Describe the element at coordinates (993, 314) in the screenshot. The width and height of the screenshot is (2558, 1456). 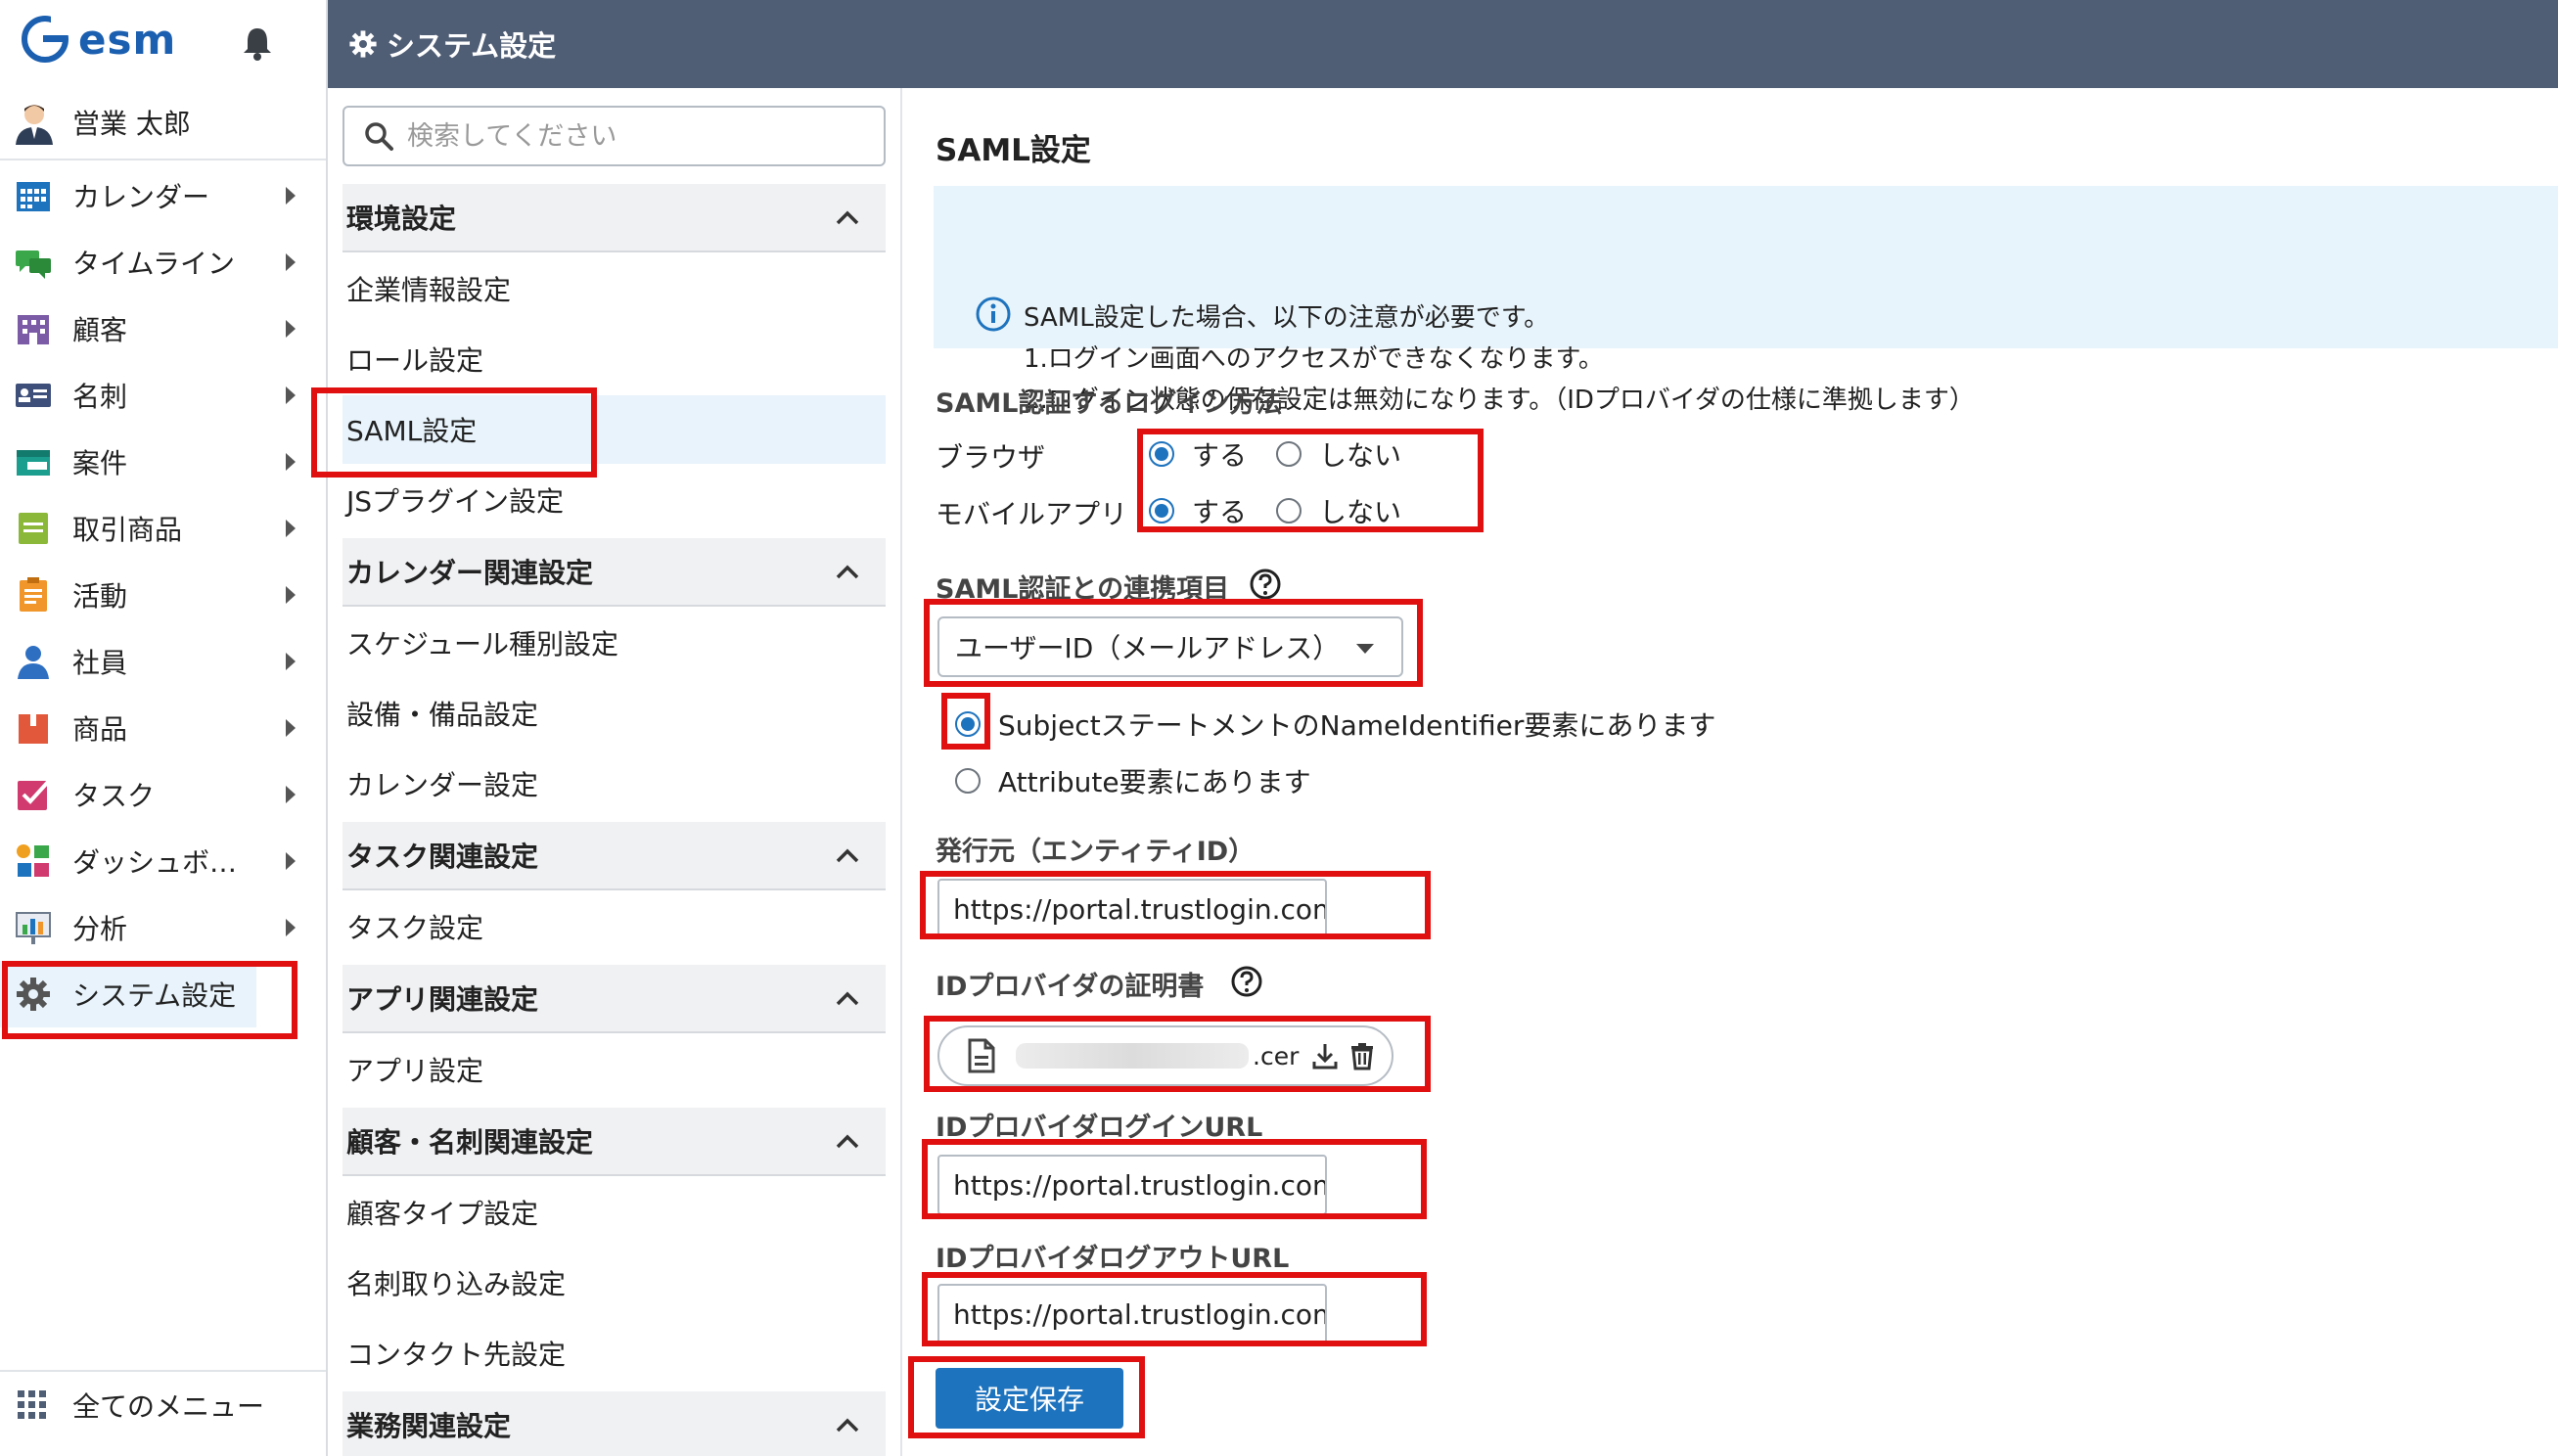
I see `info-icon` at that location.